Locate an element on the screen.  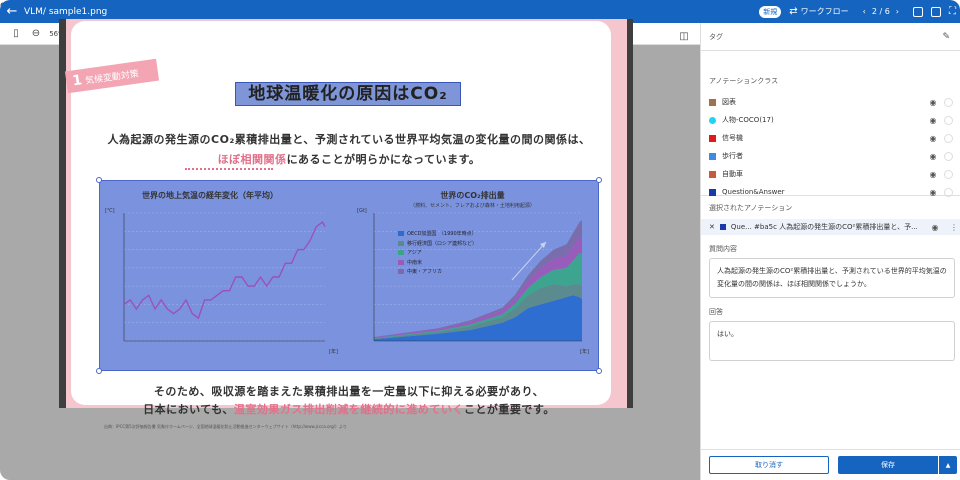
bottom-text-line1: そのため、吸収源を踏まえた累積排出量を一定量以下に抑える必要があり、 is located at coordinates (349, 391).